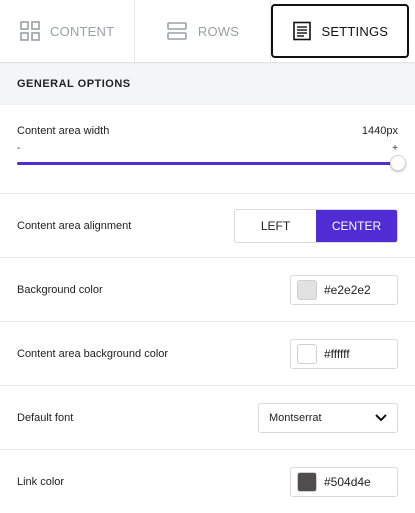  What do you see at coordinates (379, 131) in the screenshot?
I see `content-width-value: 1440px` at bounding box center [379, 131].